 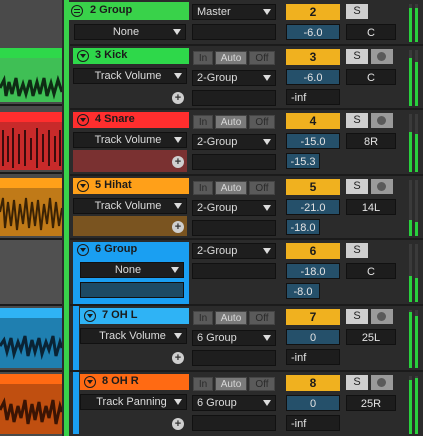 What do you see at coordinates (134, 382) in the screenshot?
I see `track-8-header: 8 OH R` at bounding box center [134, 382].